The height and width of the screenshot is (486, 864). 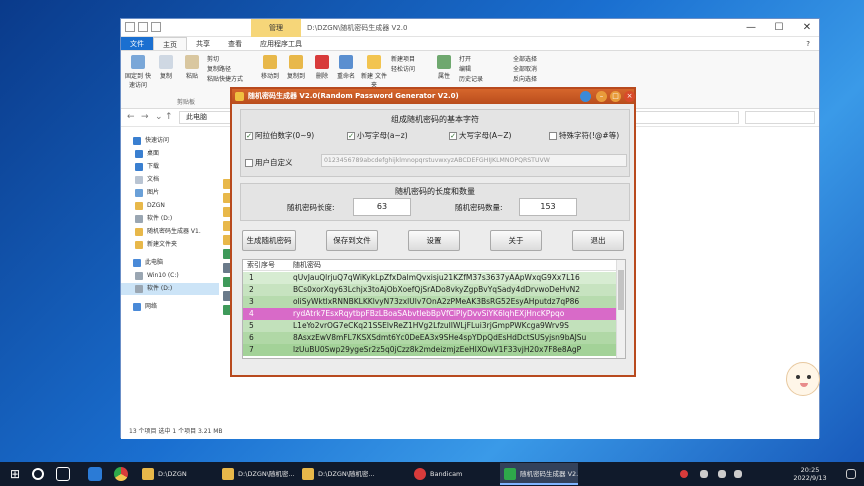 What do you see at coordinates (261, 265) in the screenshot?
I see `column-index-header: 索引序号` at bounding box center [261, 265].